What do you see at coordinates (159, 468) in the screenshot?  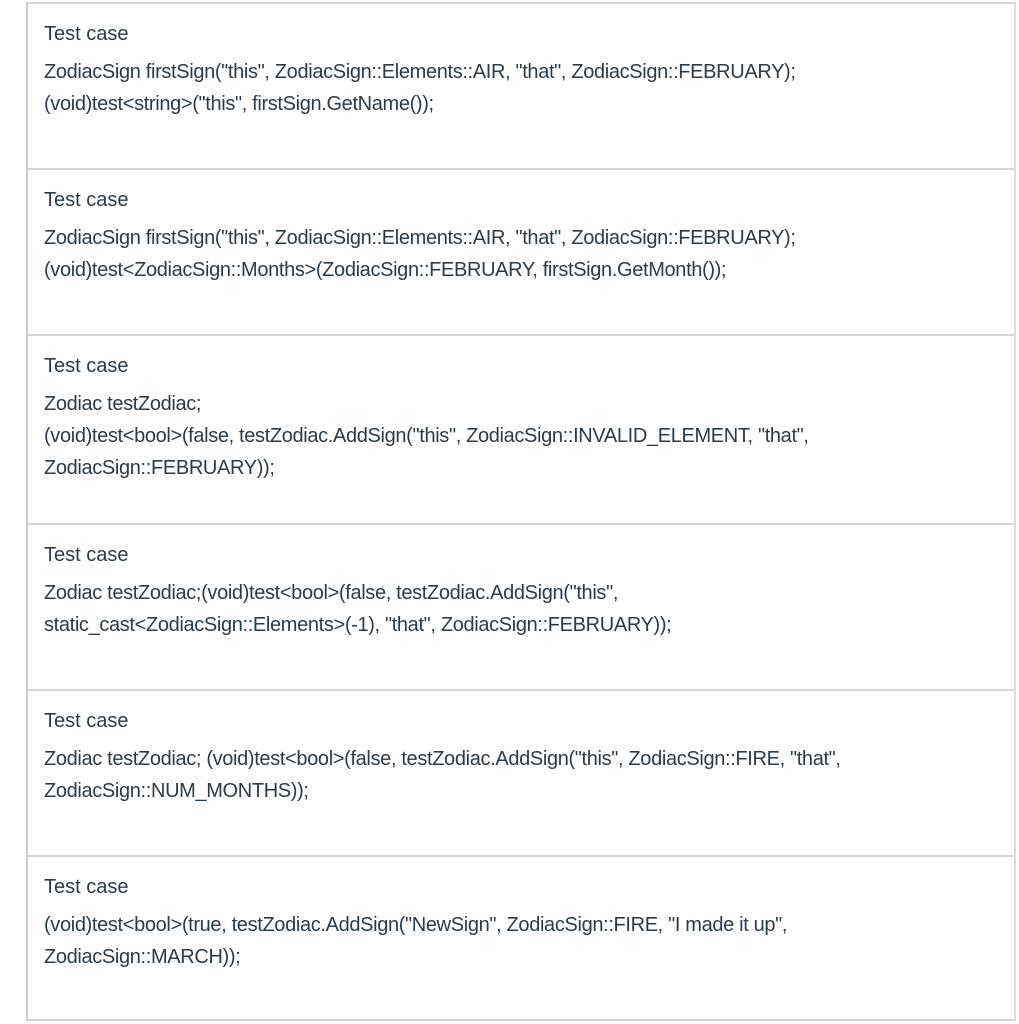 I see `code-line: ZodiacSign::FEBRUARY));` at bounding box center [159, 468].